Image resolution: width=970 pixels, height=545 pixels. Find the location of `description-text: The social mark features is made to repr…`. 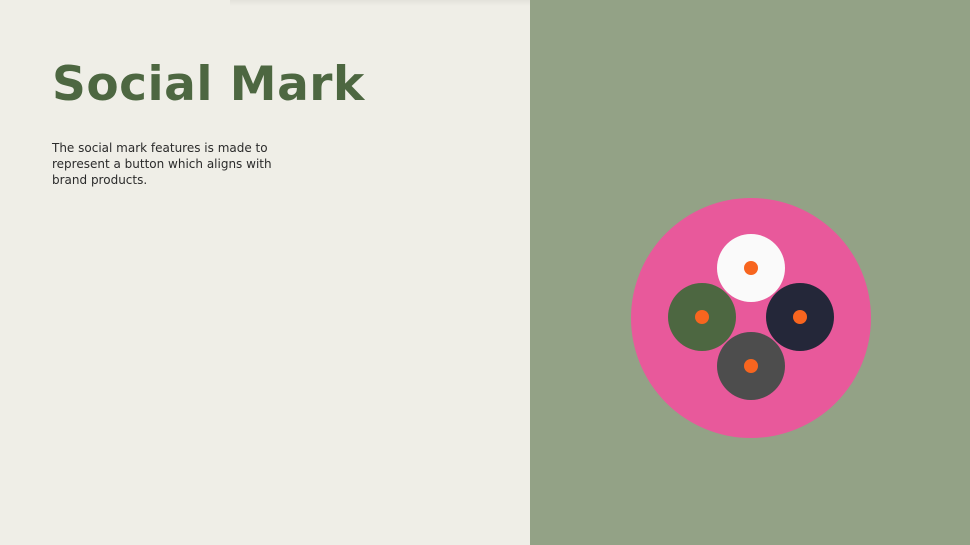

description-text: The social mark features is made to repr… is located at coordinates (162, 164).